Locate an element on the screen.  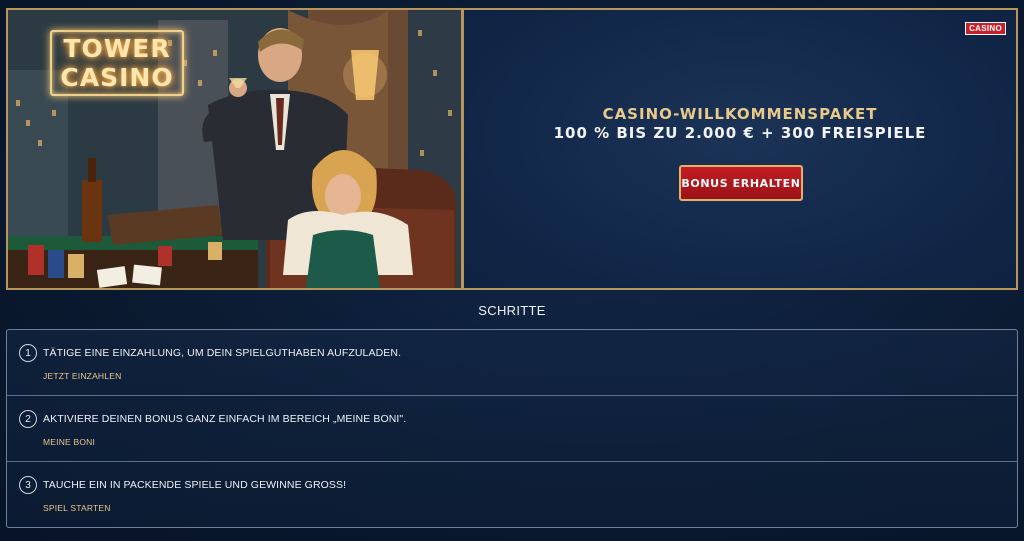
step-number-badge: 3 is located at coordinates (28, 485).